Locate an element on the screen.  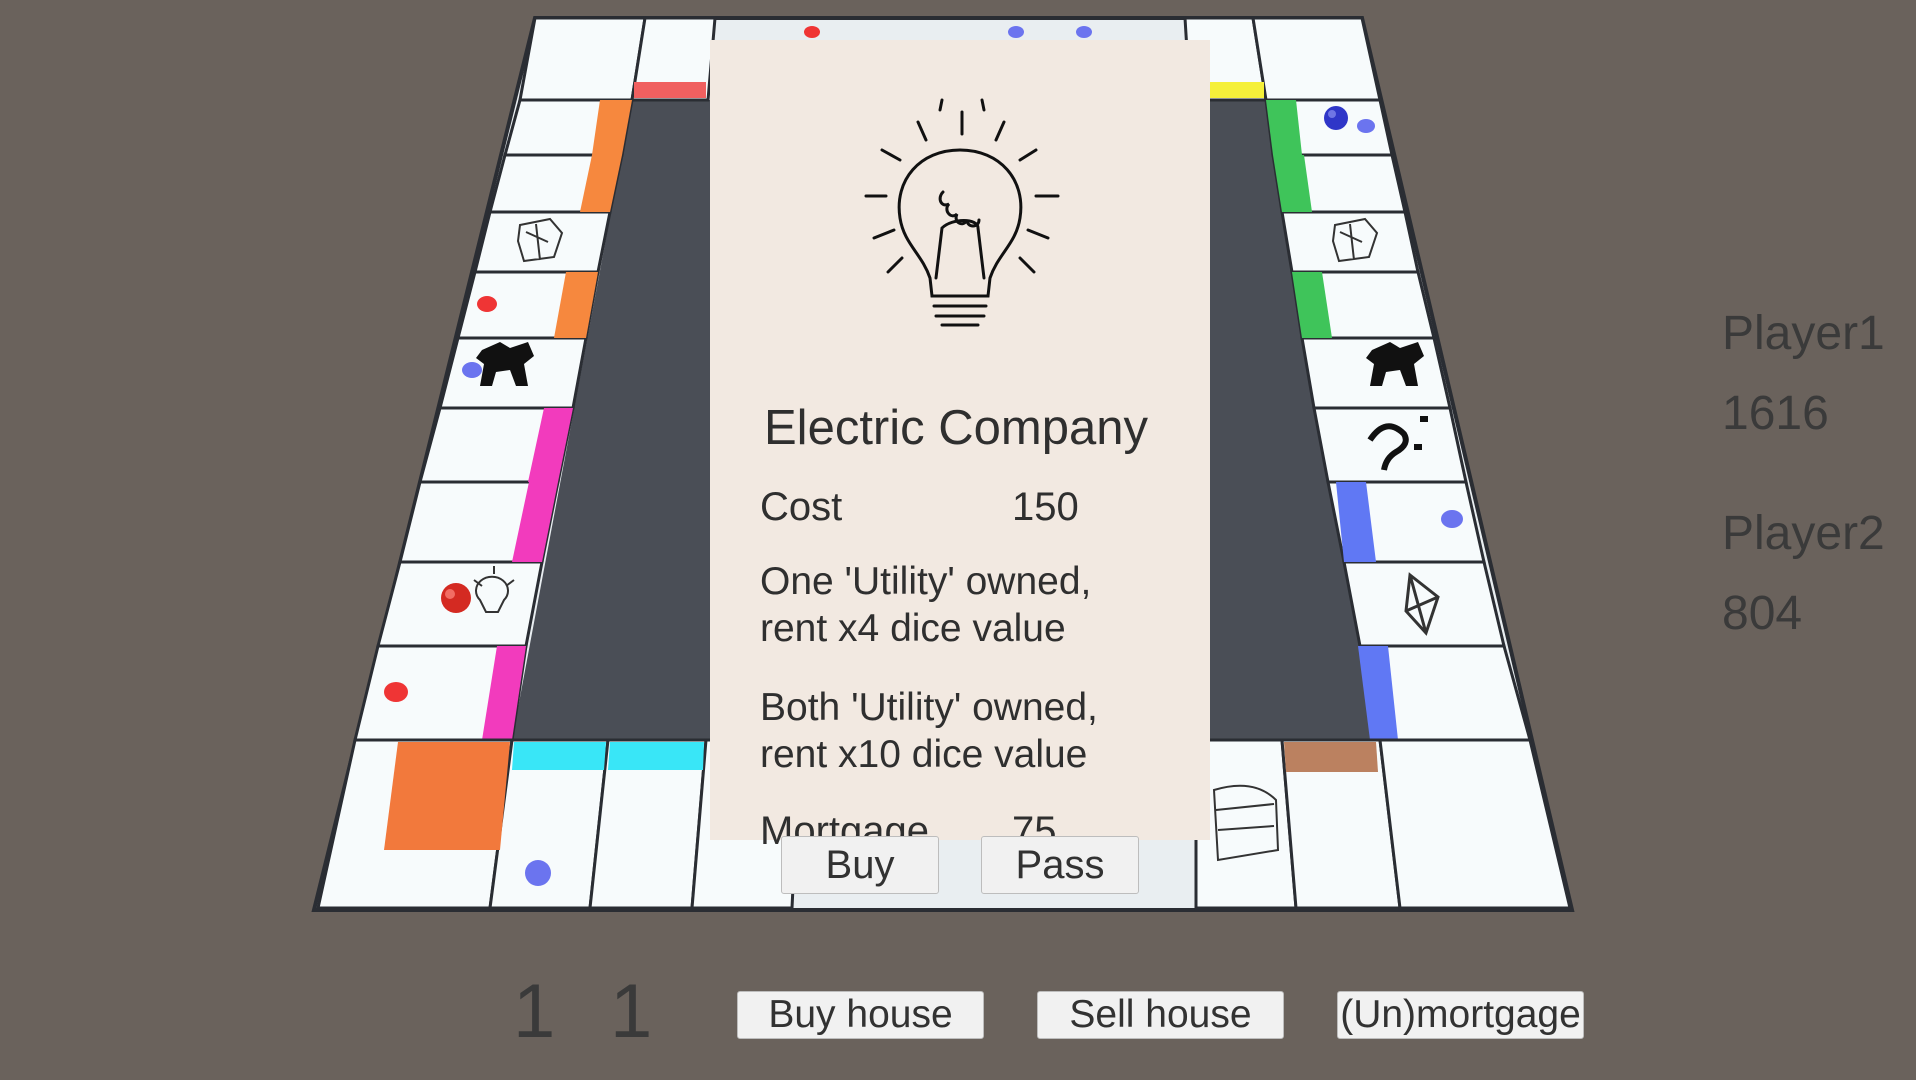
mortgage-button: (Un)mortgage is located at coordinates (1460, 1015).